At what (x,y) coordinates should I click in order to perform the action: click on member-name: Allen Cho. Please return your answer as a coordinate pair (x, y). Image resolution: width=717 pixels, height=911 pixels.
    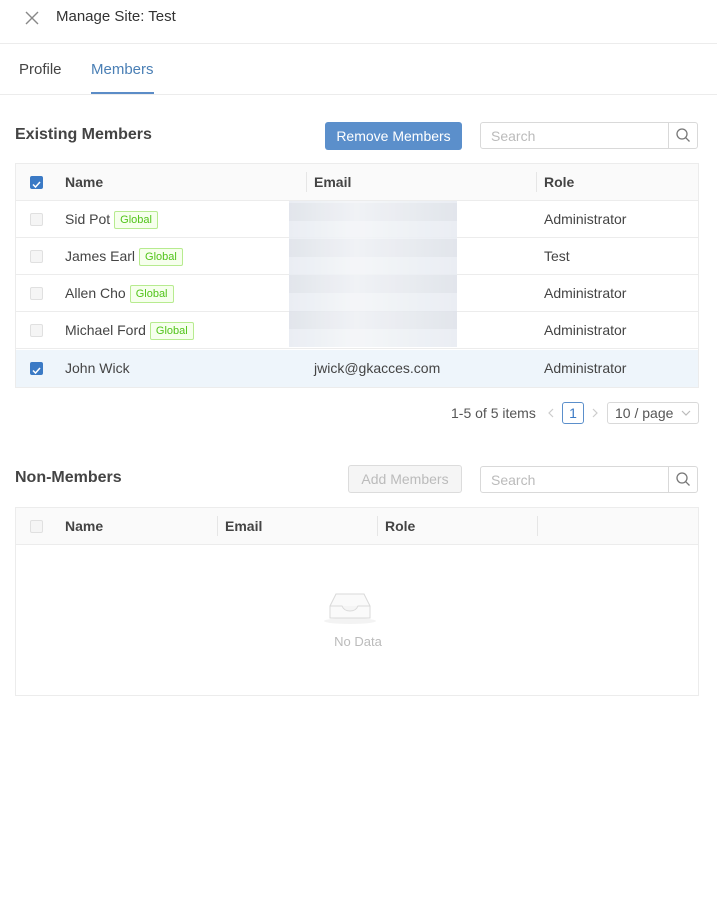
    Looking at the image, I should click on (95, 293).